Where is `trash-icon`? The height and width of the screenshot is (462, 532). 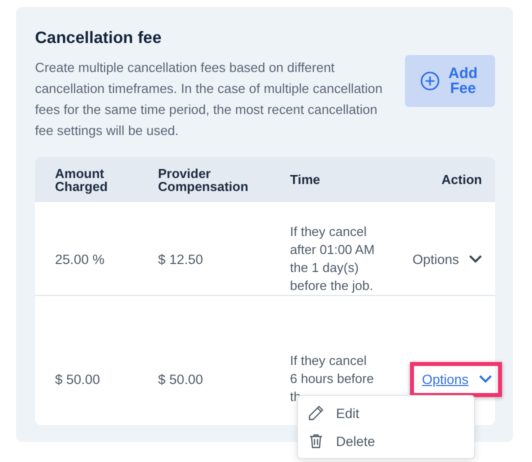
trash-icon is located at coordinates (316, 441).